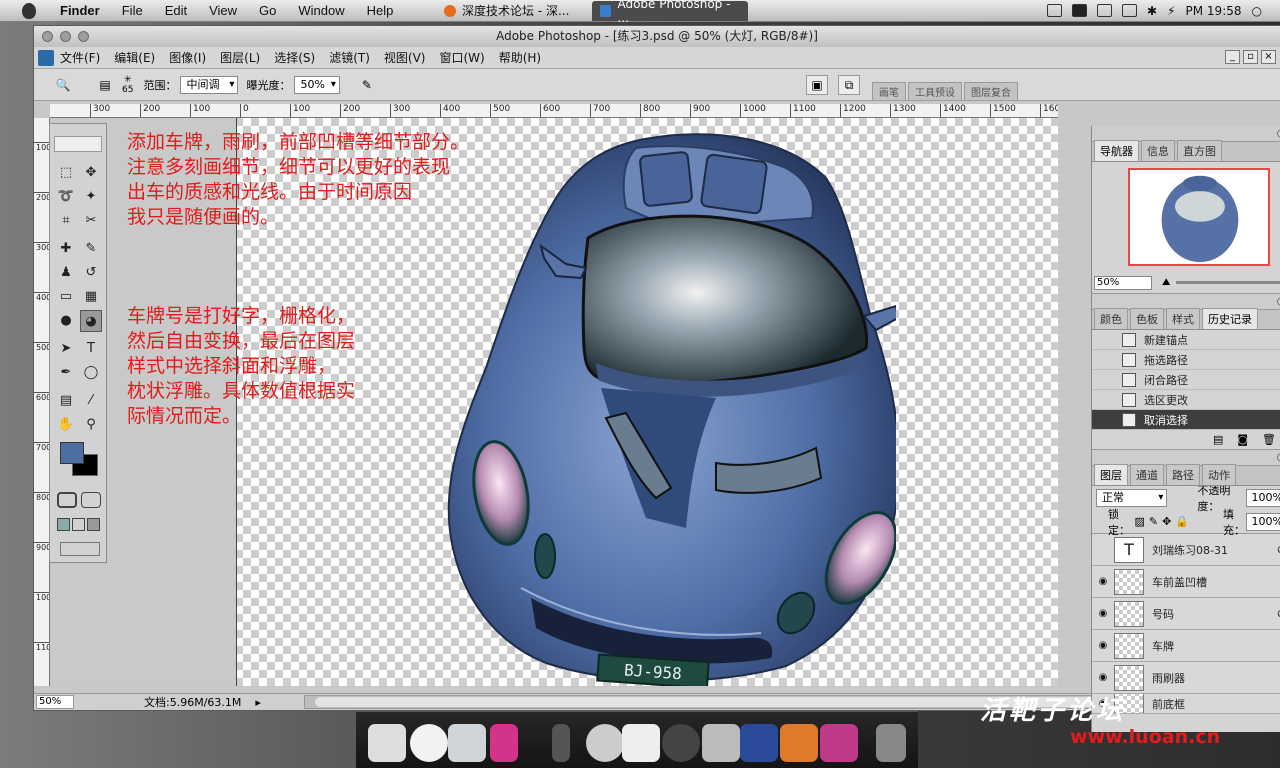  What do you see at coordinates (1228, 282) in the screenshot?
I see `zoom-slider` at bounding box center [1228, 282].